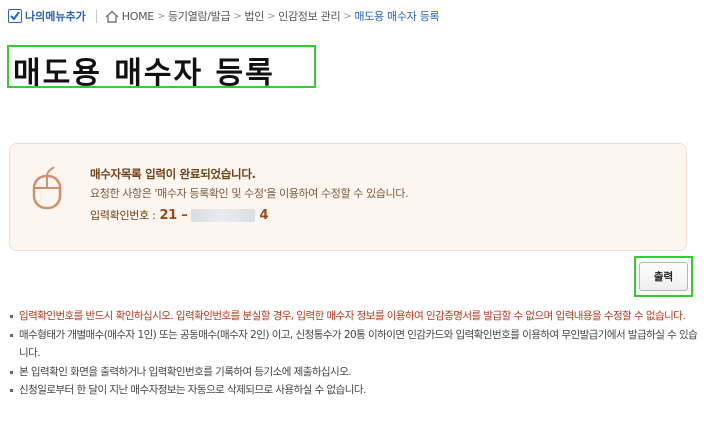  I want to click on divider, so click(96, 16).